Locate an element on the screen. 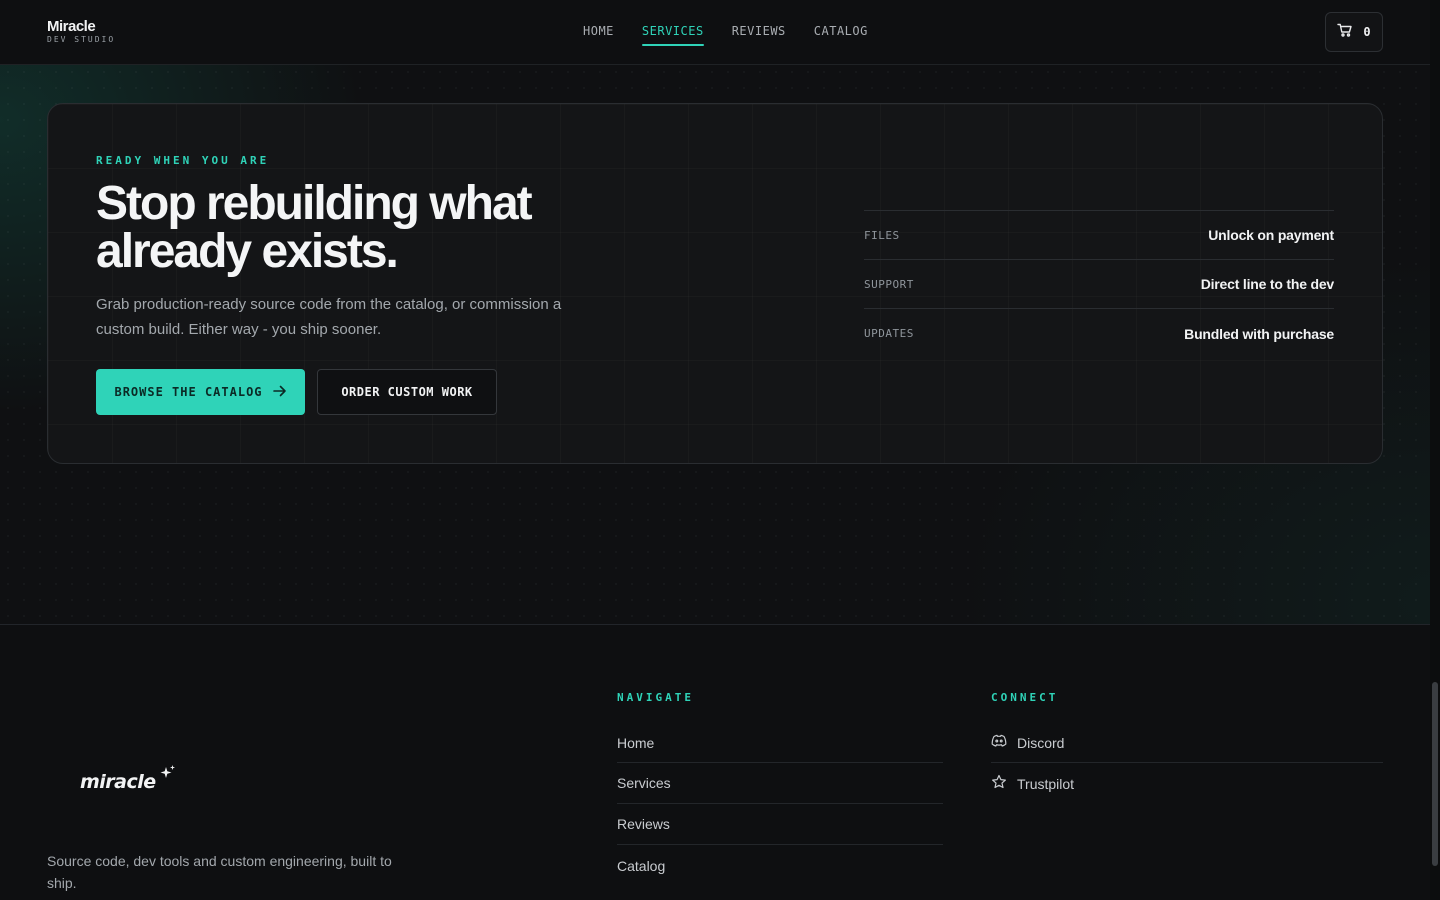 This screenshot has height=900, width=1440. discord-icon is located at coordinates (999, 742).